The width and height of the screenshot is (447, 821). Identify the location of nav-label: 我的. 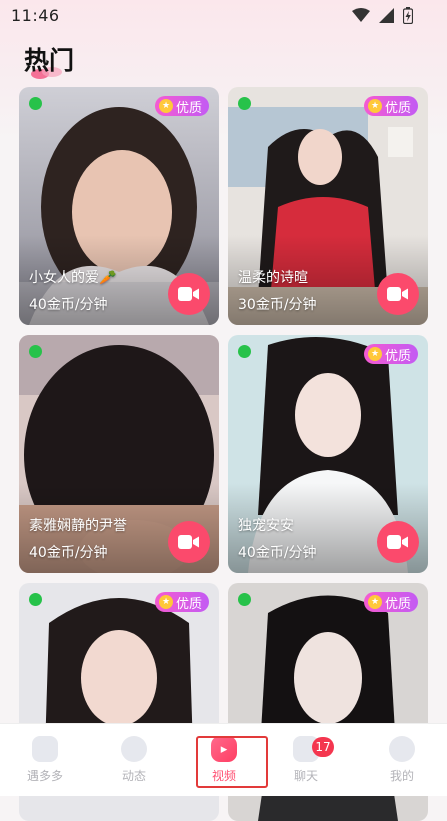
(401, 776).